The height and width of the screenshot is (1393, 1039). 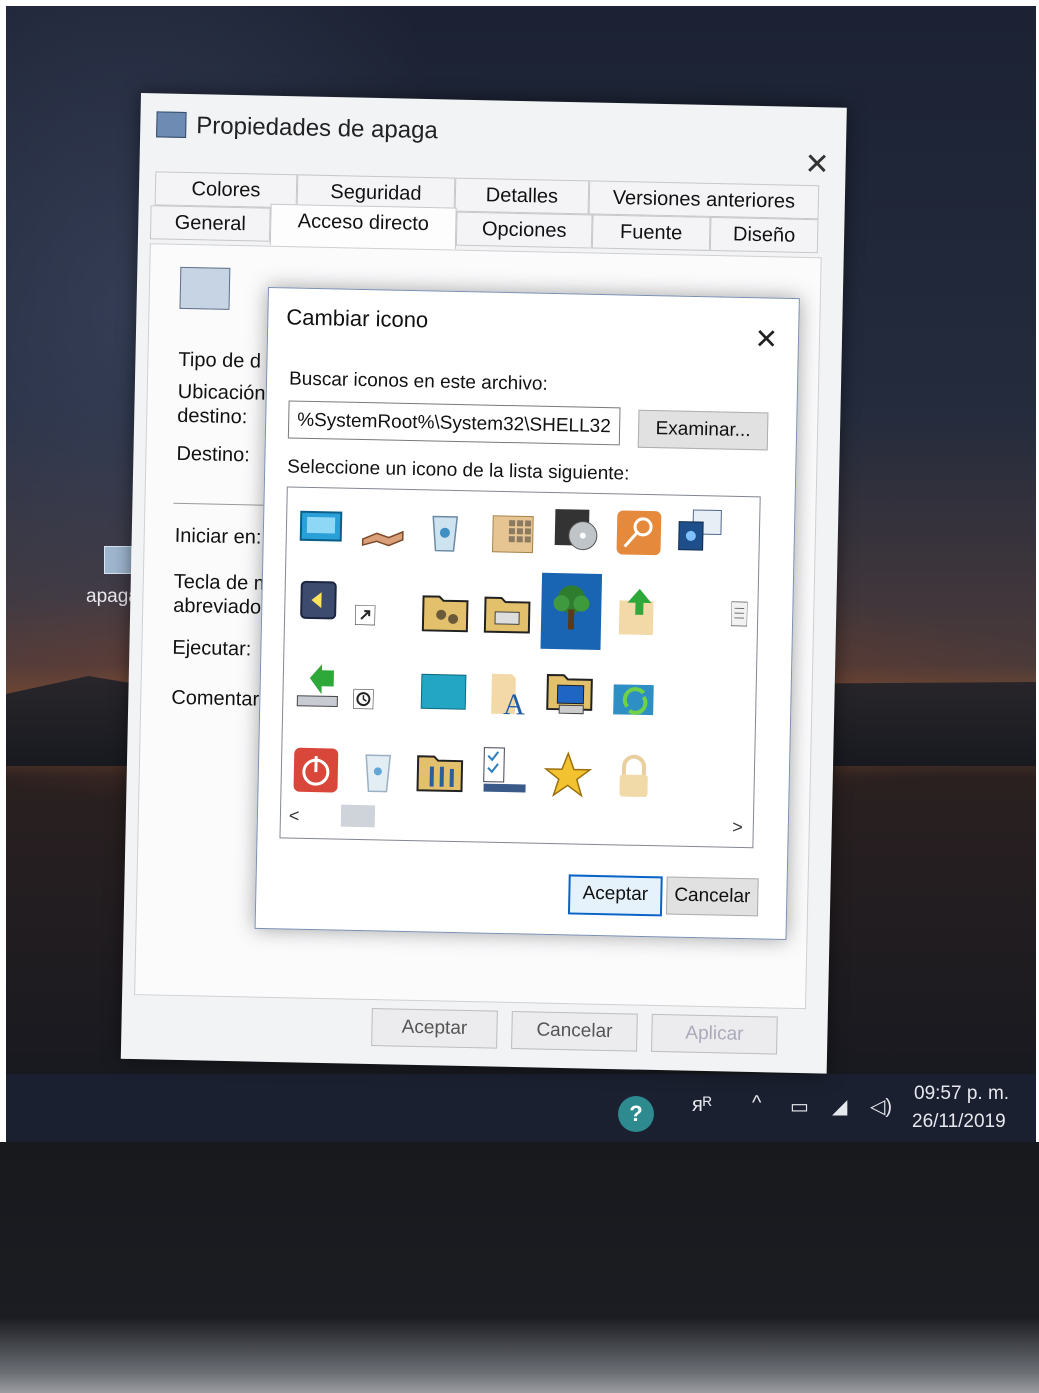 What do you see at coordinates (363, 226) in the screenshot?
I see `tab-acceso-directo: Acceso directo` at bounding box center [363, 226].